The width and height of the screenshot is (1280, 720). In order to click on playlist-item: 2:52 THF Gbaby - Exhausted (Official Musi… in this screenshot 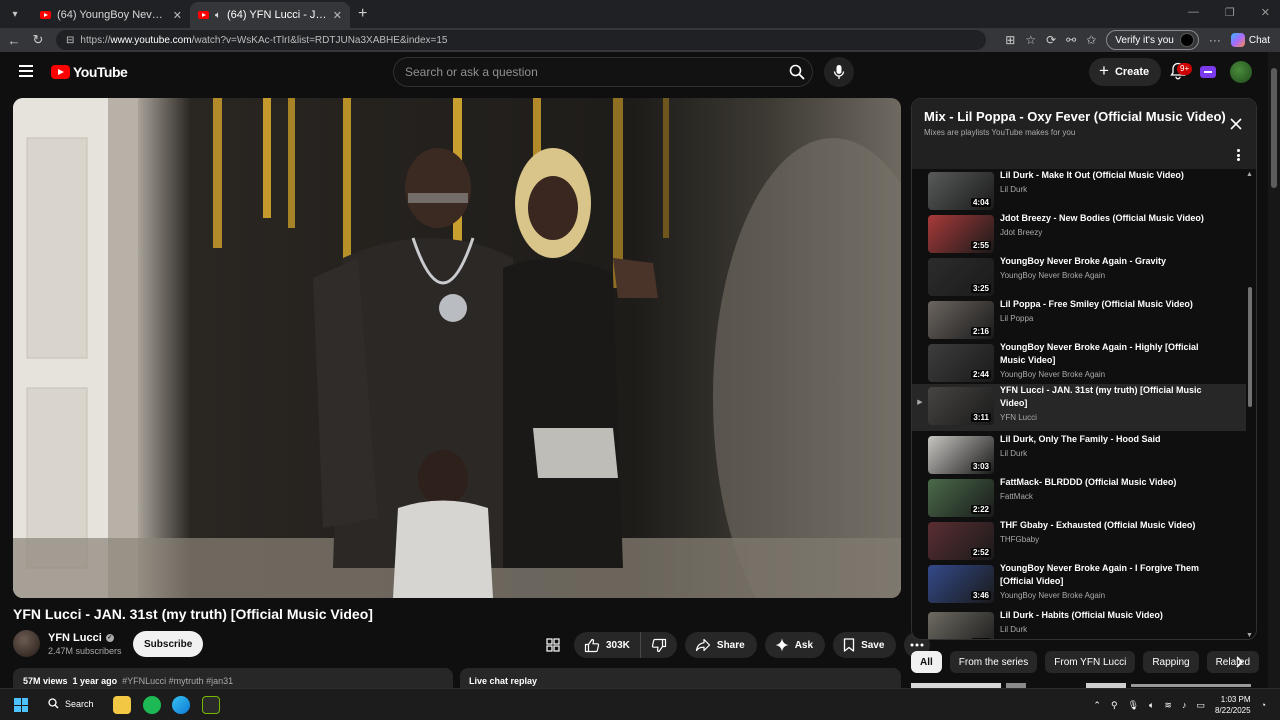, I will do `click(1079, 540)`.